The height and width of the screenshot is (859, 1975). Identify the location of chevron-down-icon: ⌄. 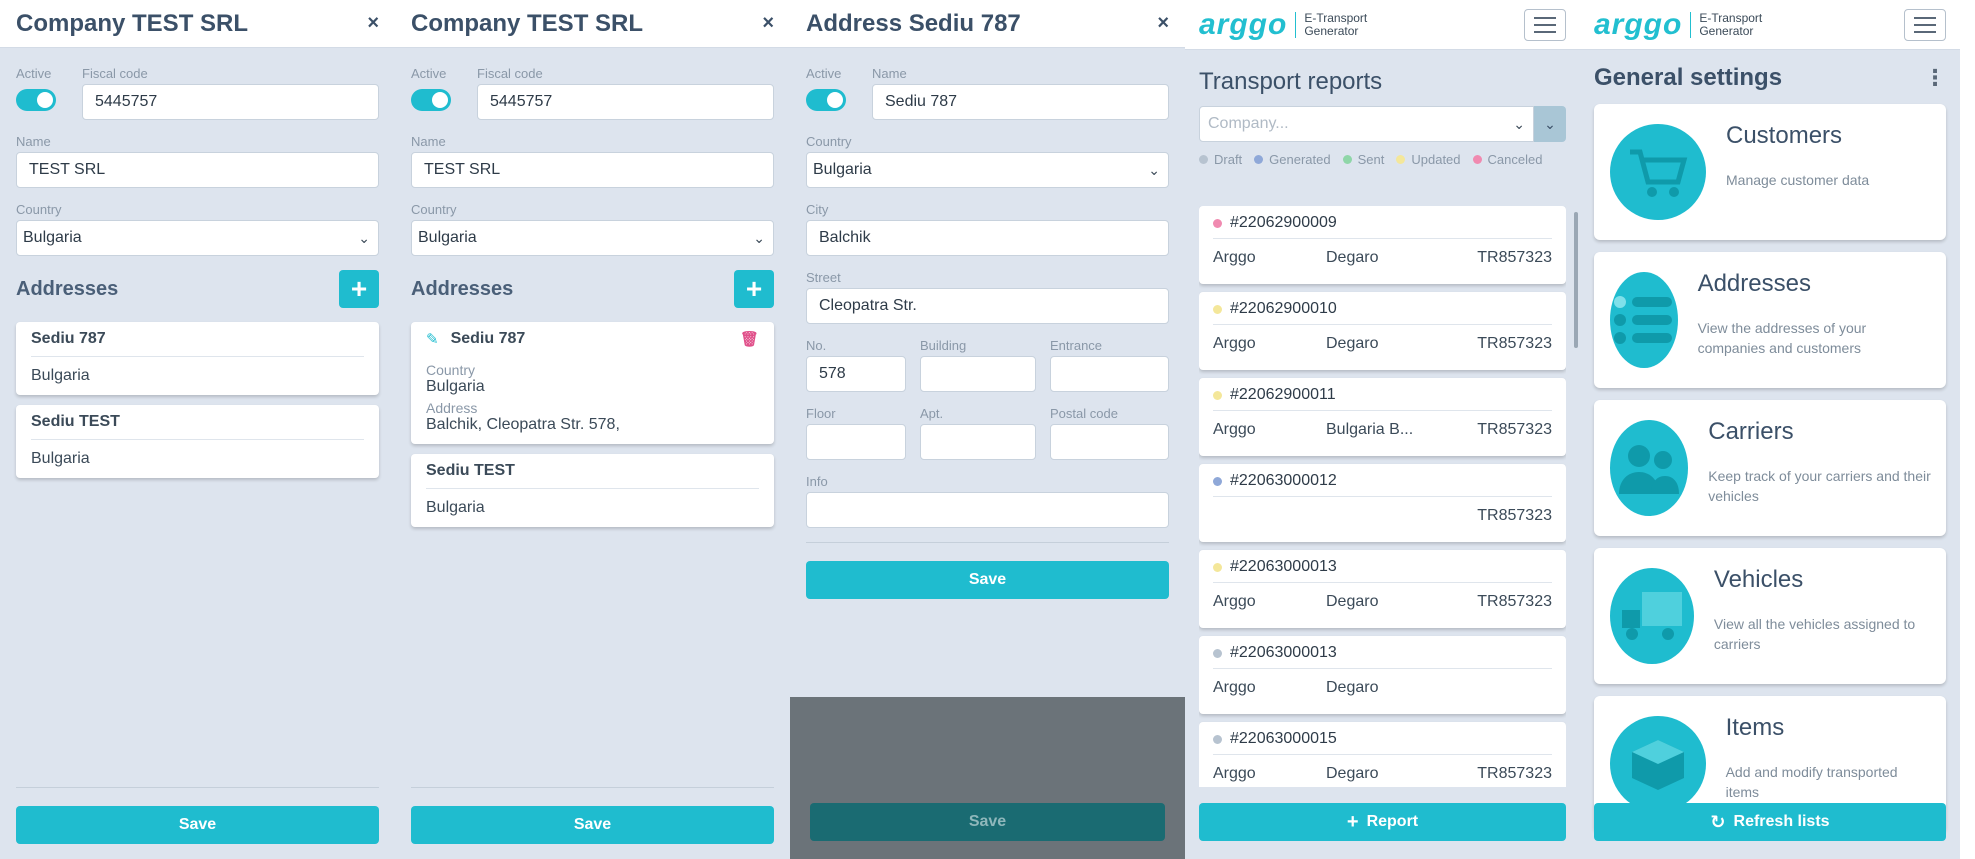
(364, 237).